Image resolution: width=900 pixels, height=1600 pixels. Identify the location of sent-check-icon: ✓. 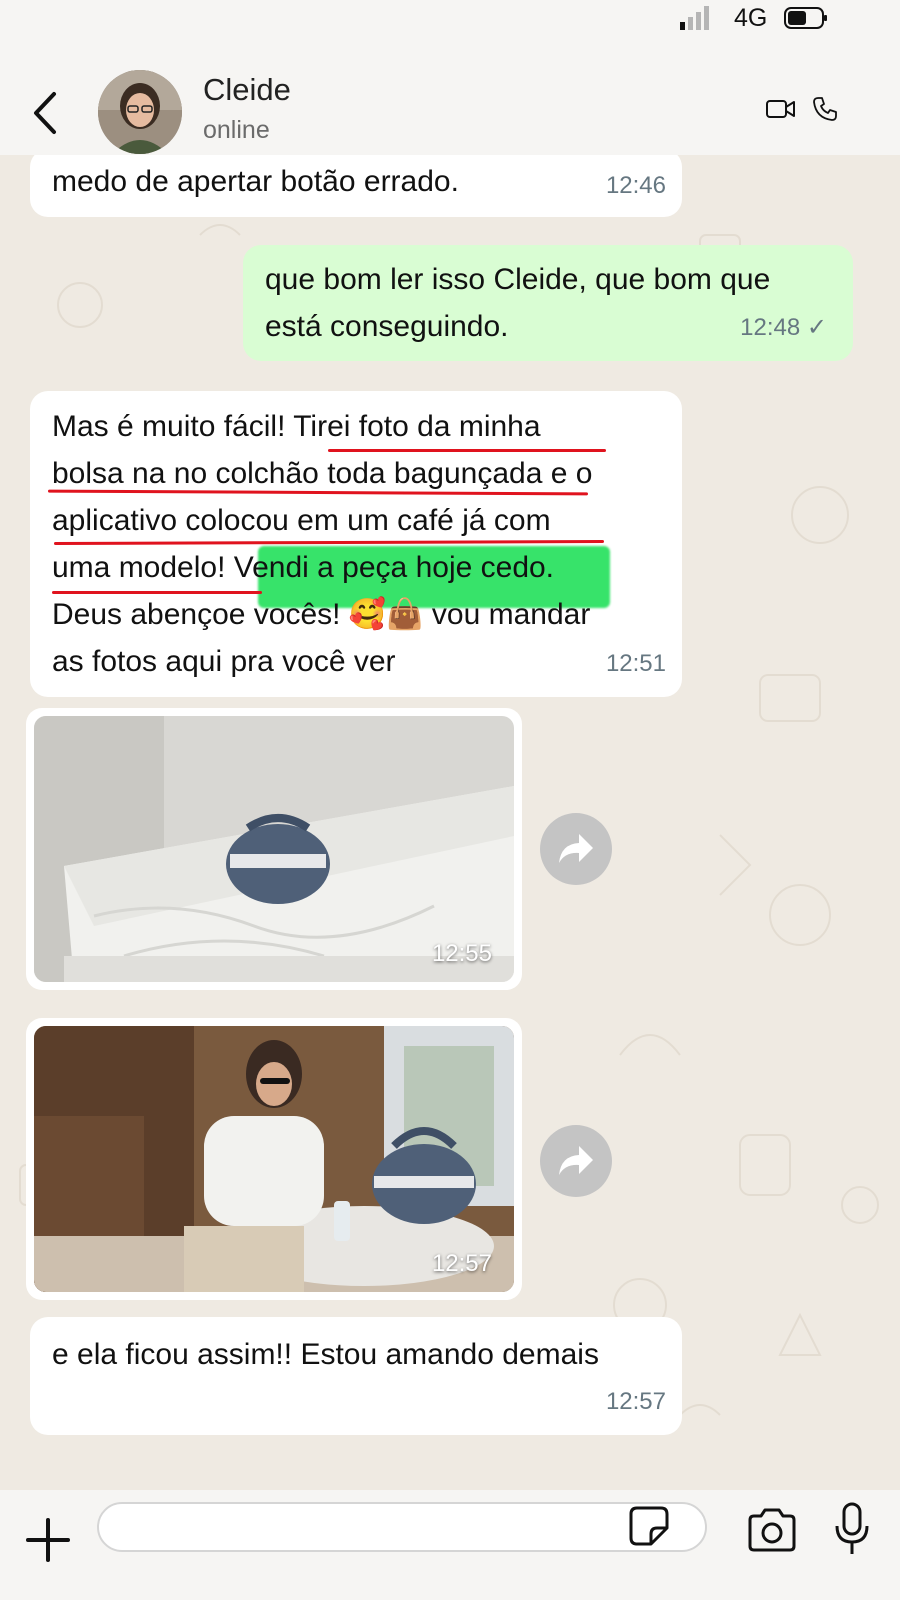
(816, 327).